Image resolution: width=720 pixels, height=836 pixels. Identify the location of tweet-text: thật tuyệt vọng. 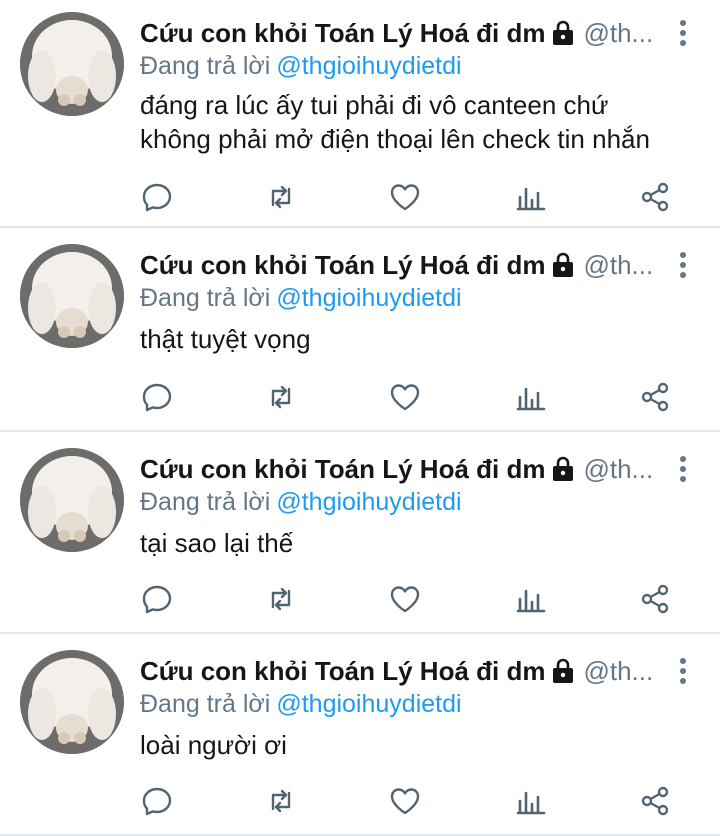
(420, 339).